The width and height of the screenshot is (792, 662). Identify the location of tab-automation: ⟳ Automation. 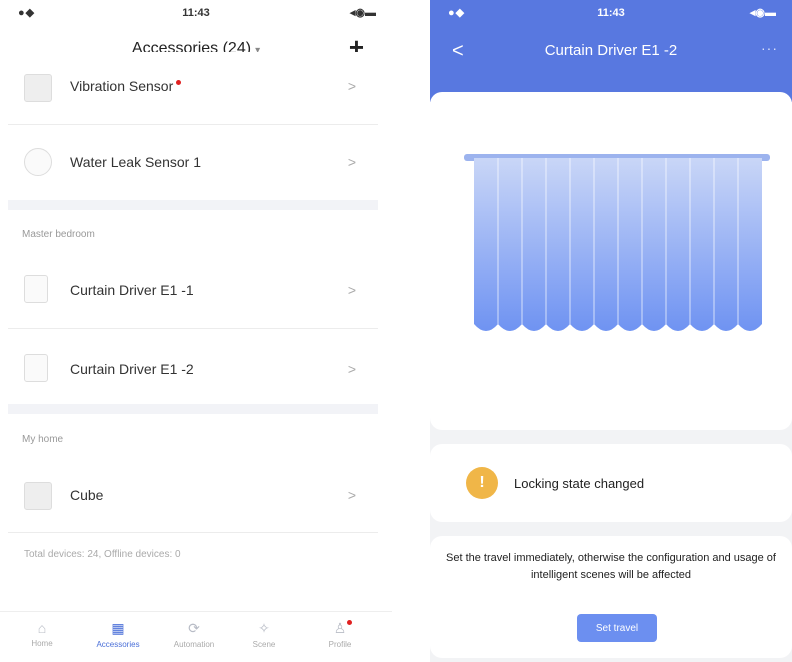
(194, 634).